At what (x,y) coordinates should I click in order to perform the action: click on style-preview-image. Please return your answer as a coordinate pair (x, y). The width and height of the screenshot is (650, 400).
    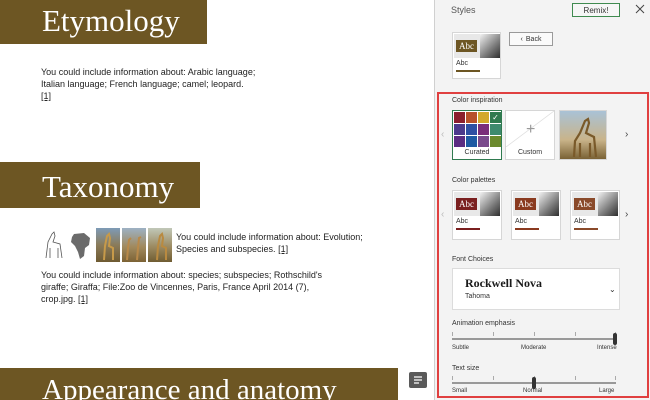
    Looking at the image, I should click on (490, 46).